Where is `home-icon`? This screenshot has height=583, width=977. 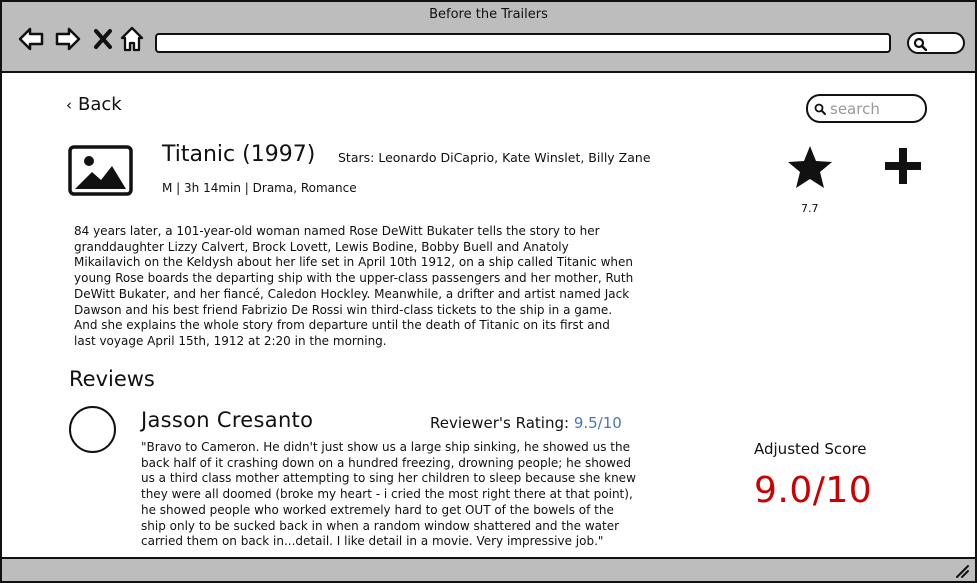 home-icon is located at coordinates (132, 39).